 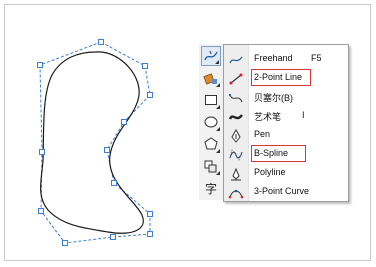 I want to click on artistic-media-icon, so click(x=235, y=116).